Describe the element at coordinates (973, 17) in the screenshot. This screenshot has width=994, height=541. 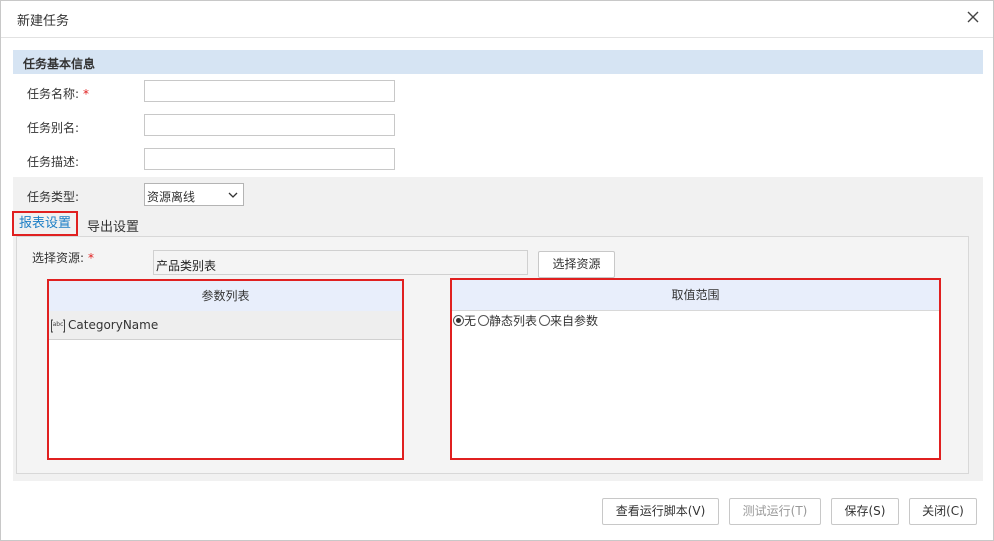
I see `close-icon` at that location.